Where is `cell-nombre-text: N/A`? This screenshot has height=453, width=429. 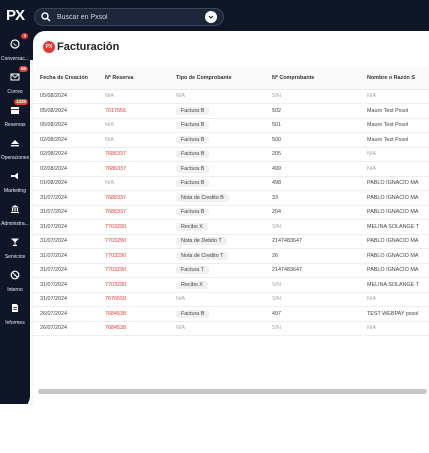
cell-nombre-text: N/A is located at coordinates (371, 96).